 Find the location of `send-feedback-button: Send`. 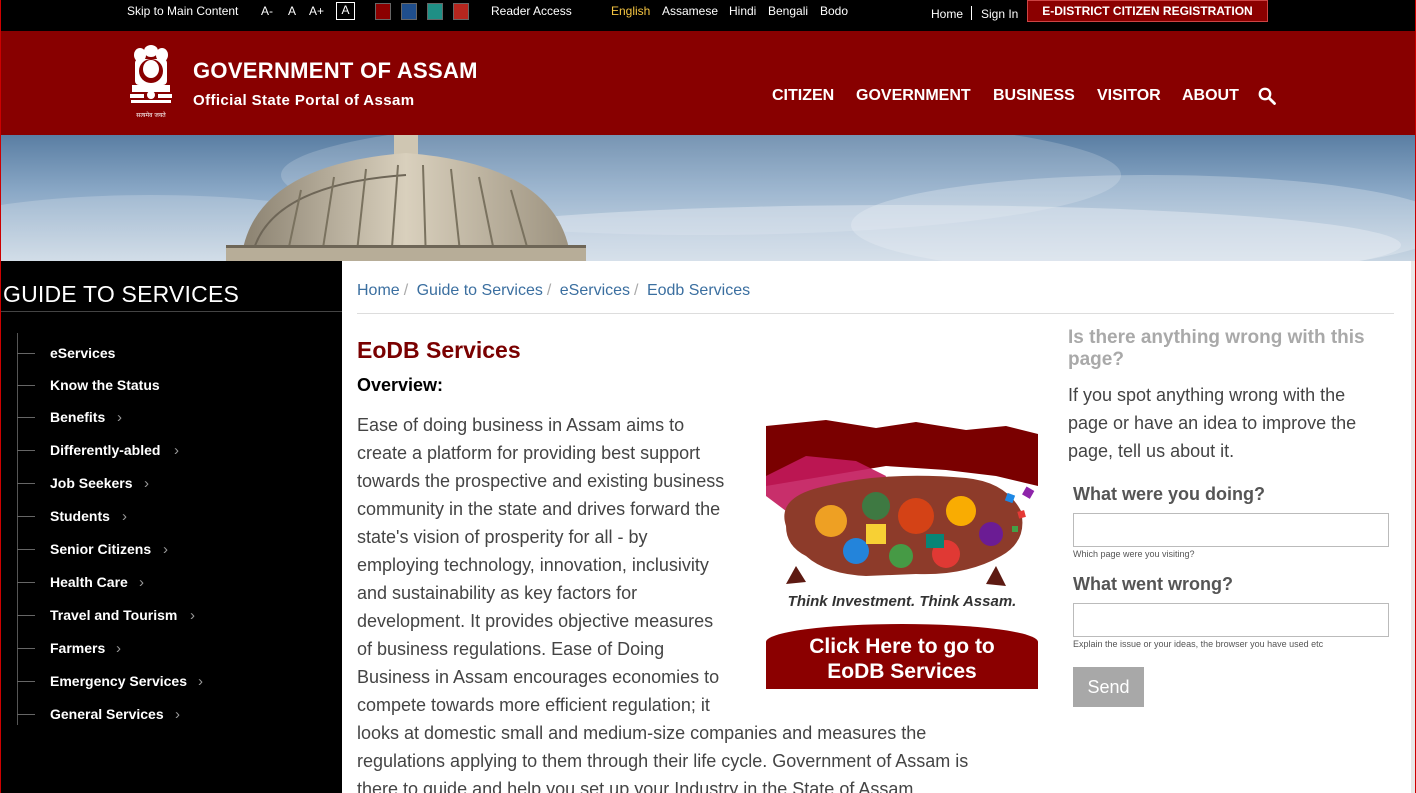

send-feedback-button: Send is located at coordinates (1108, 687).